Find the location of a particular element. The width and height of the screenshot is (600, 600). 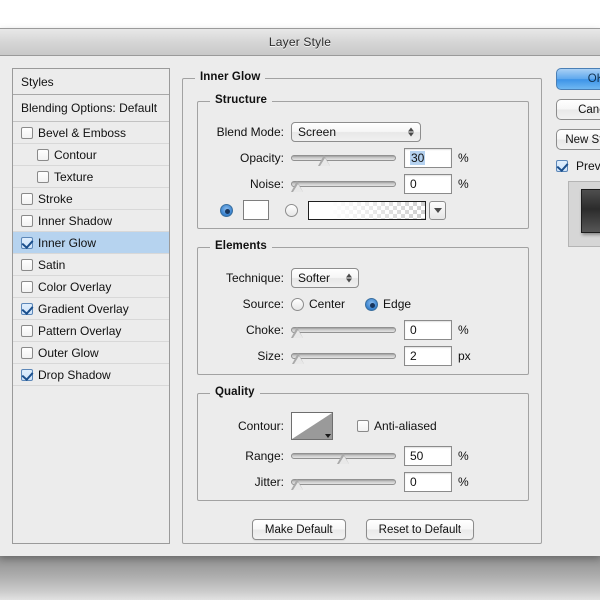

preview-thumbnail-shape is located at coordinates (590, 211).